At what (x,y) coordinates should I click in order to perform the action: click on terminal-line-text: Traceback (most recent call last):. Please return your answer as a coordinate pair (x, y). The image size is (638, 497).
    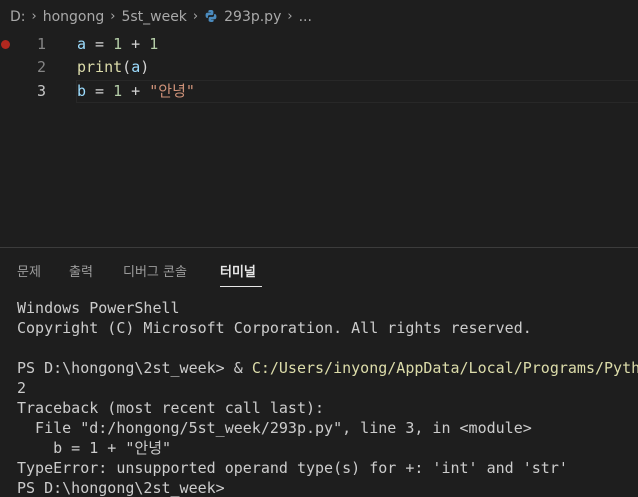
    Looking at the image, I should click on (171, 408).